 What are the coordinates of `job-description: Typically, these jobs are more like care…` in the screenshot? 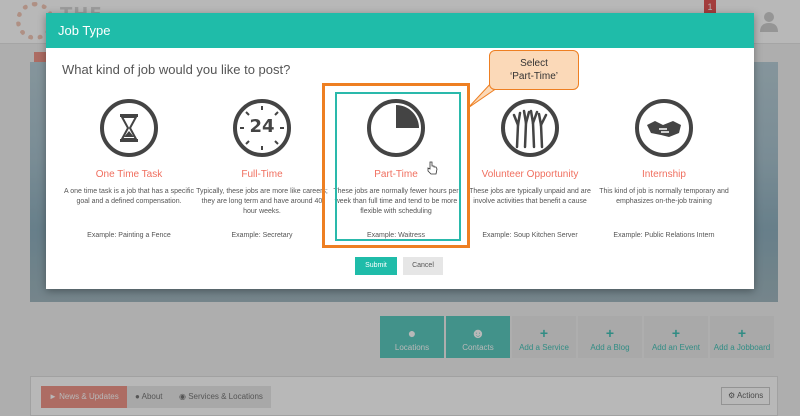 It's located at (262, 201).